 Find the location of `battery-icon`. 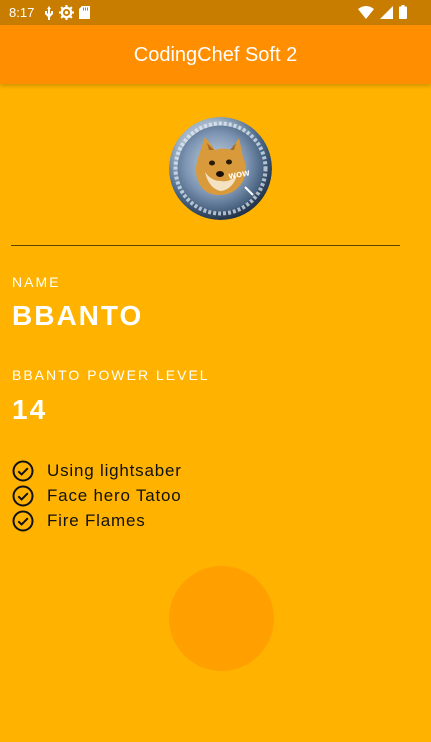

battery-icon is located at coordinates (403, 12).